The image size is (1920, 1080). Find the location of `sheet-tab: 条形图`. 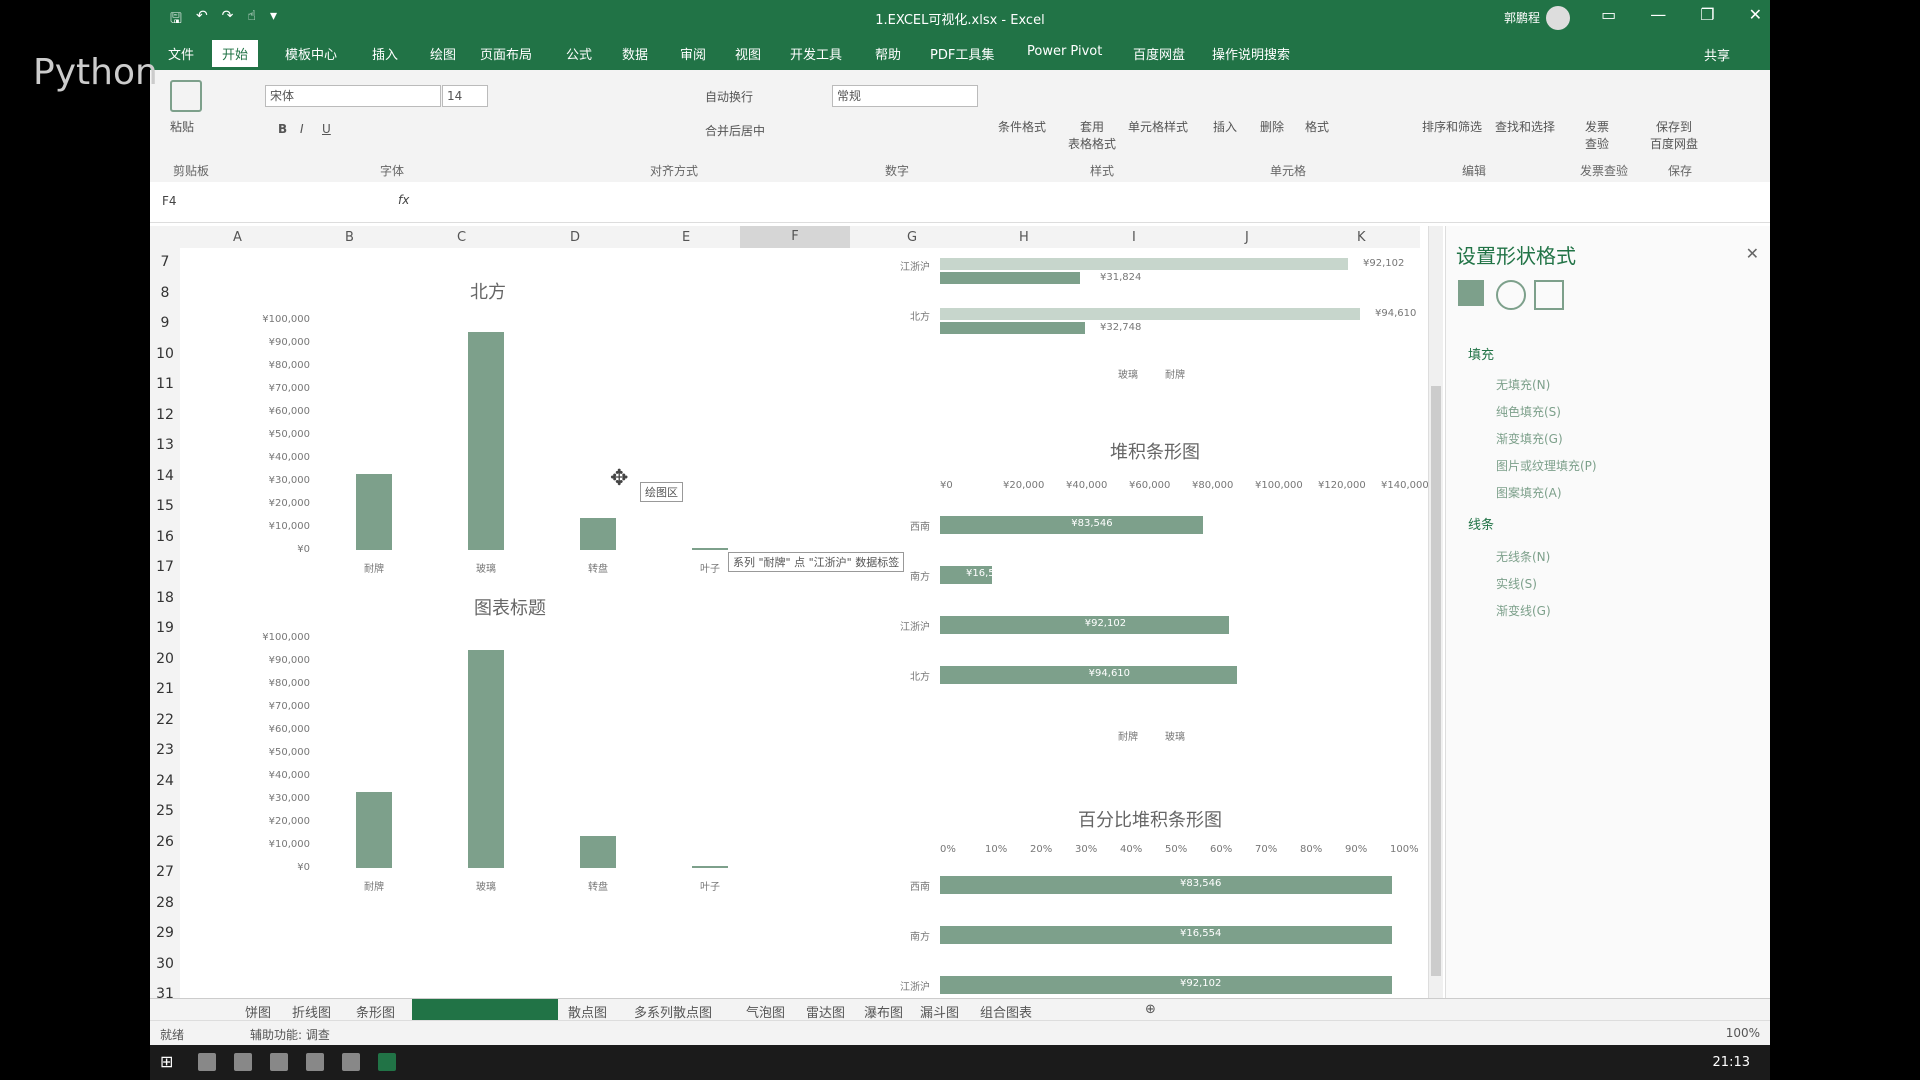

sheet-tab: 条形图 is located at coordinates (375, 1011).